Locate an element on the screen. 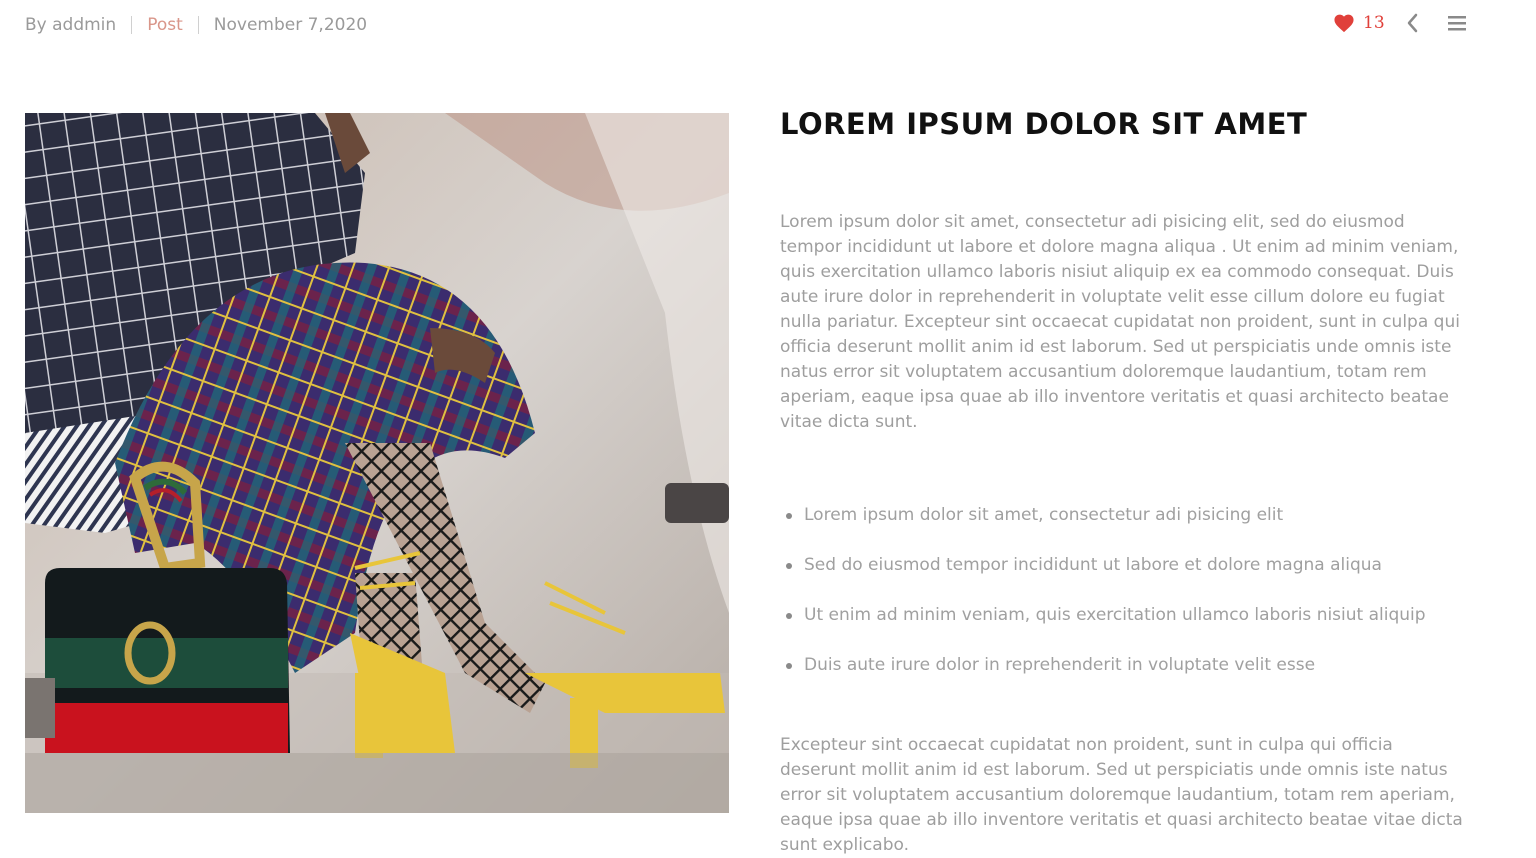 Image resolution: width=1536 pixels, height=858 pixels. chevron-left-icon is located at coordinates (1412, 23).